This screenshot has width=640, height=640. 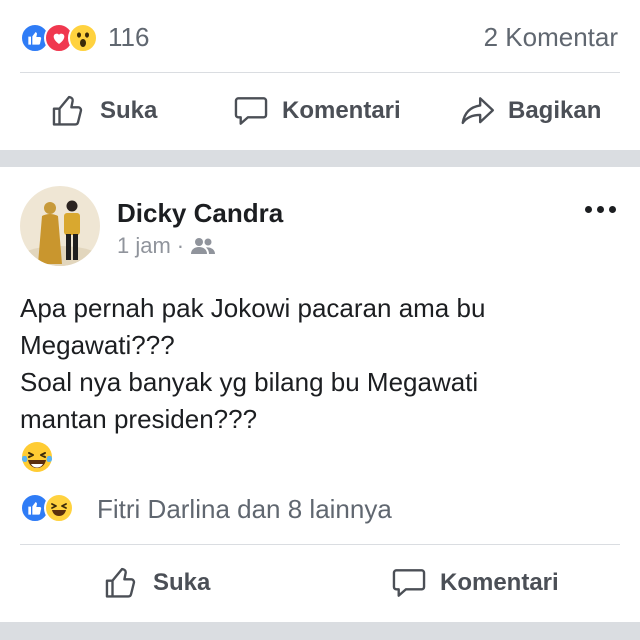 I want to click on wow-icon, so click(x=83, y=37).